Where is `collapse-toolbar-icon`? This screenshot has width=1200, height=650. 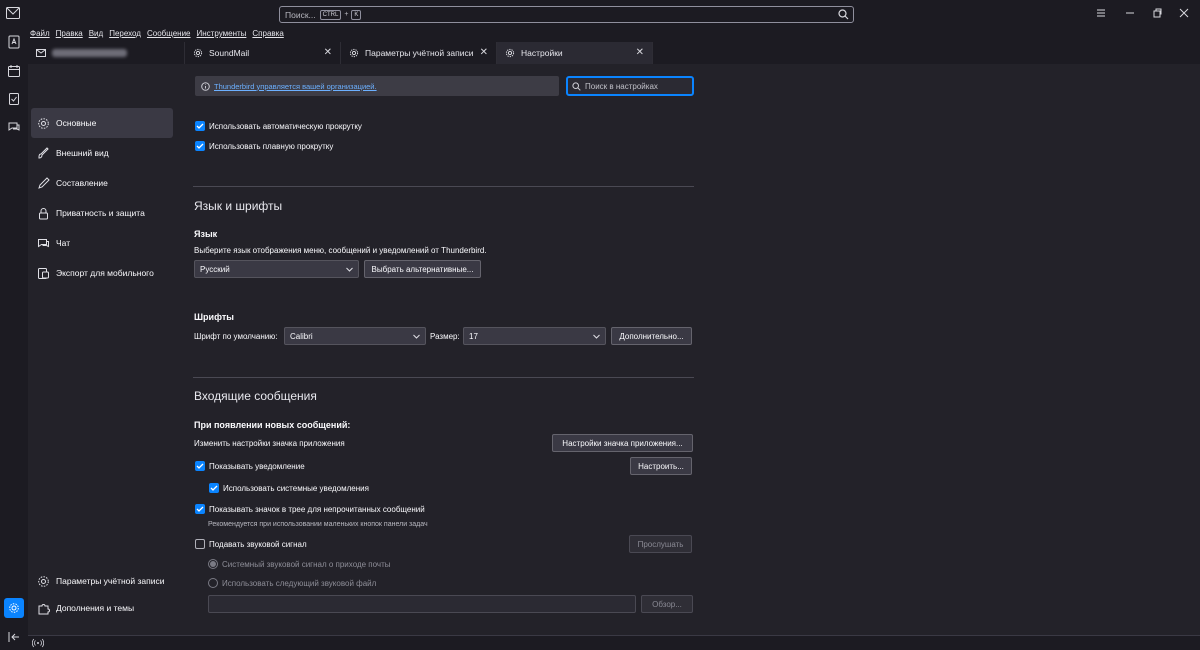 collapse-toolbar-icon is located at coordinates (14, 637).